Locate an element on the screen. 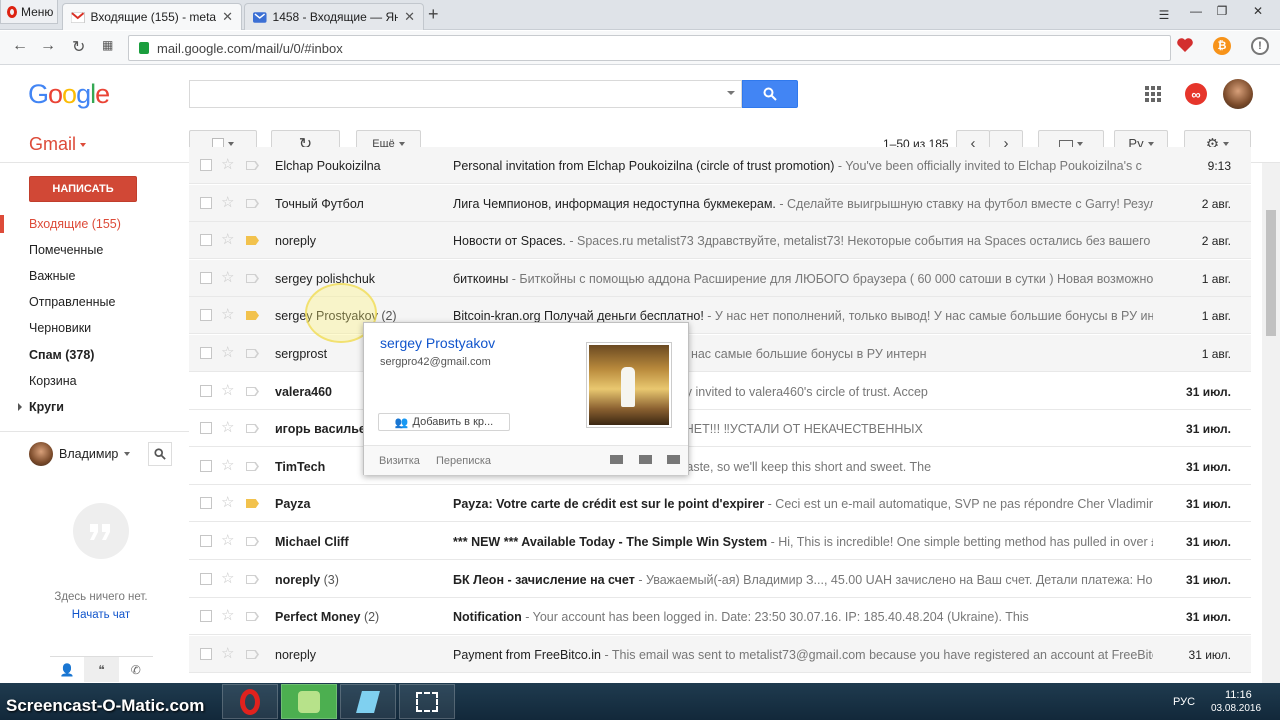 This screenshot has height=720, width=1280. expand-triangle-icon is located at coordinates (20, 407).